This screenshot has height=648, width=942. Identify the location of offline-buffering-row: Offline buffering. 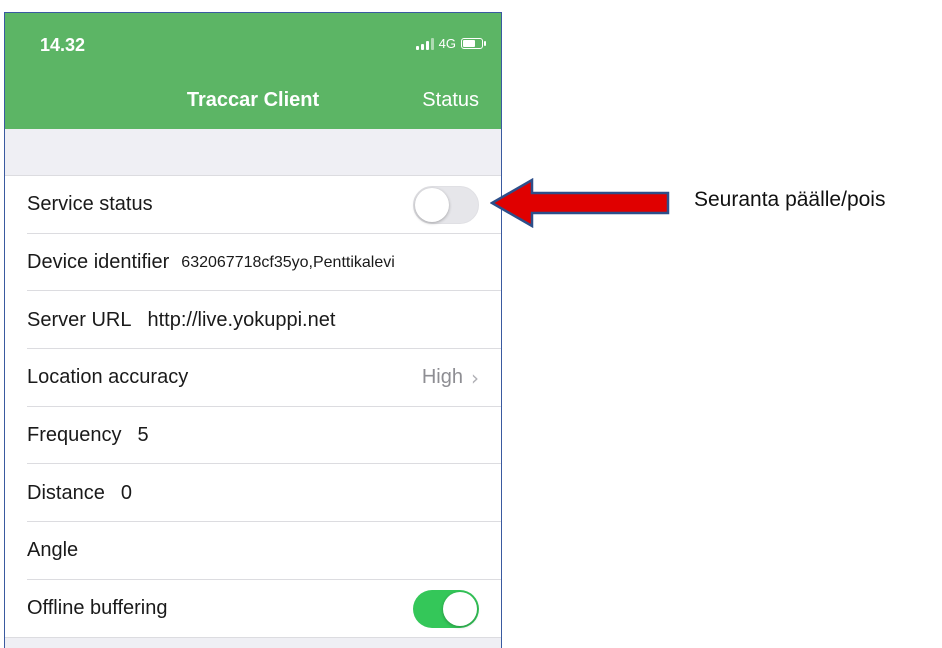
(253, 609).